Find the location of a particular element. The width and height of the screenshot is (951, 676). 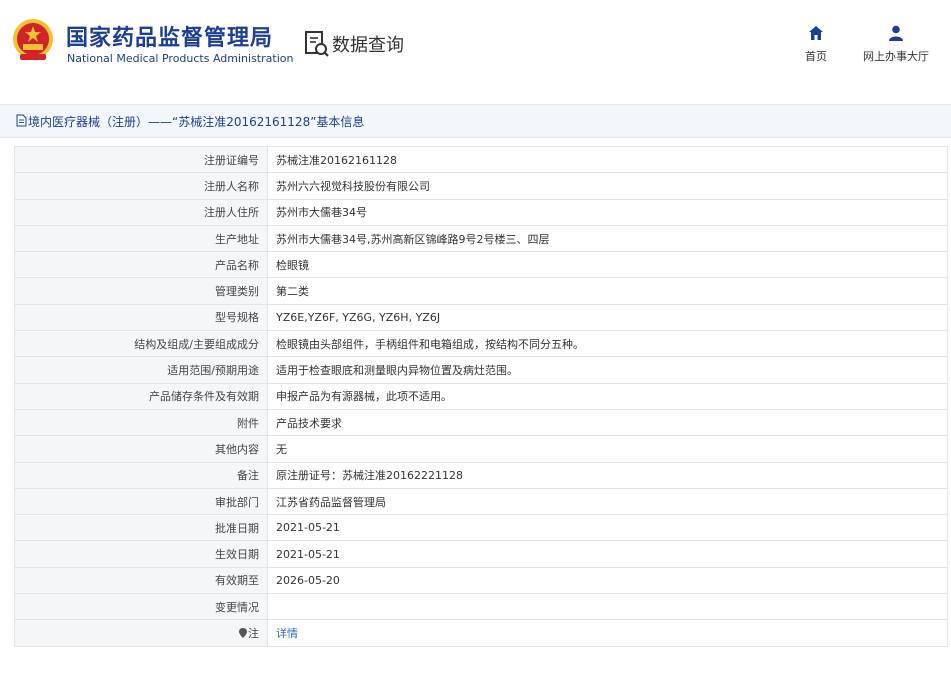

table-row: 备注 原注册证号：苏械注准20162221128 is located at coordinates (481, 475).